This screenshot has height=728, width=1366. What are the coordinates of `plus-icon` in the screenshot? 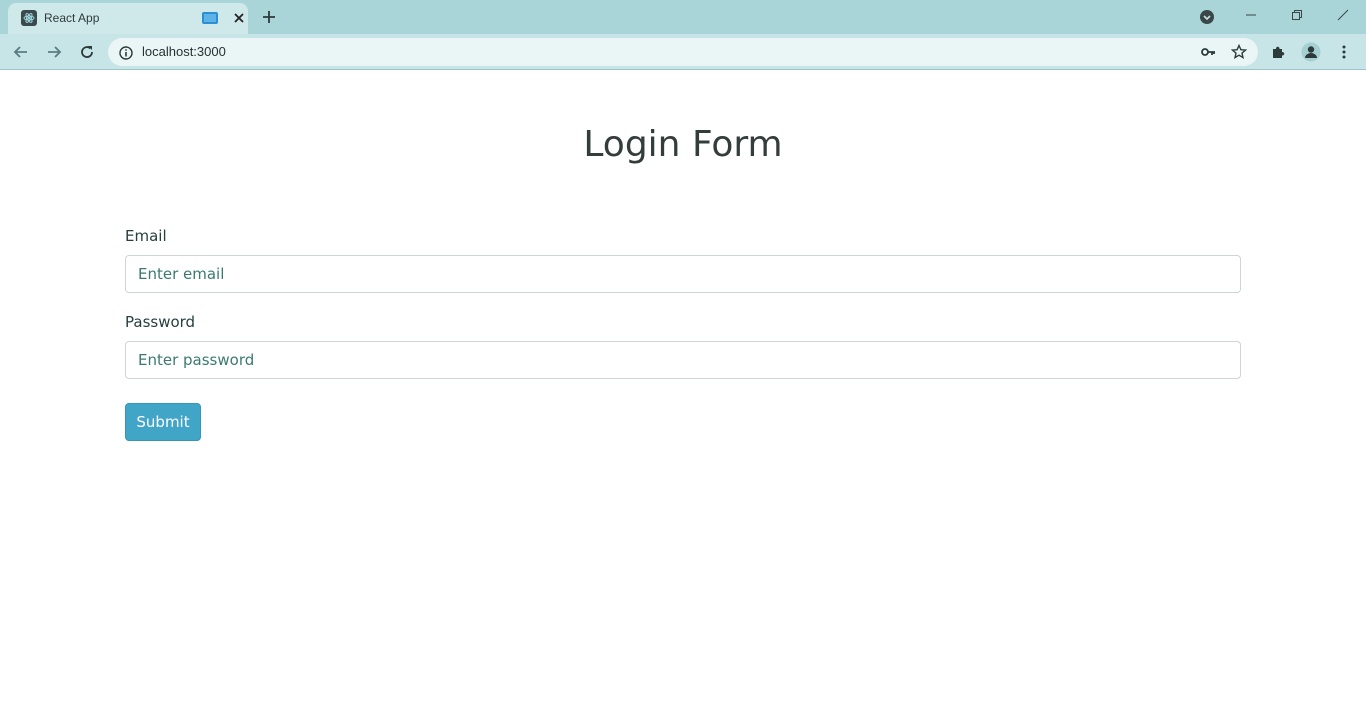 It's located at (269, 17).